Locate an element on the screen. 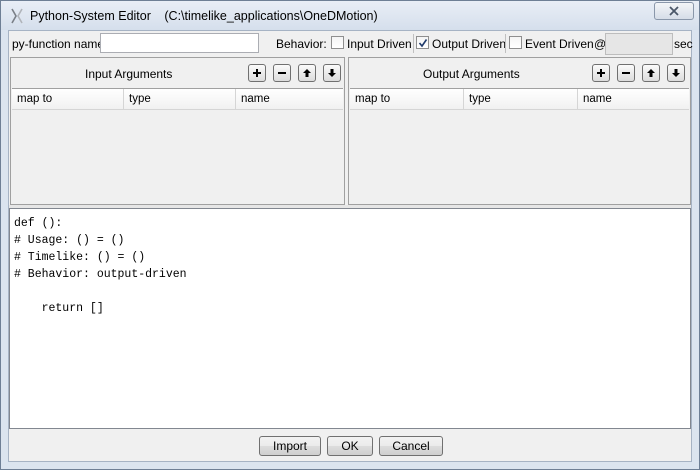 This screenshot has width=700, height=470. add-input-button is located at coordinates (257, 73).